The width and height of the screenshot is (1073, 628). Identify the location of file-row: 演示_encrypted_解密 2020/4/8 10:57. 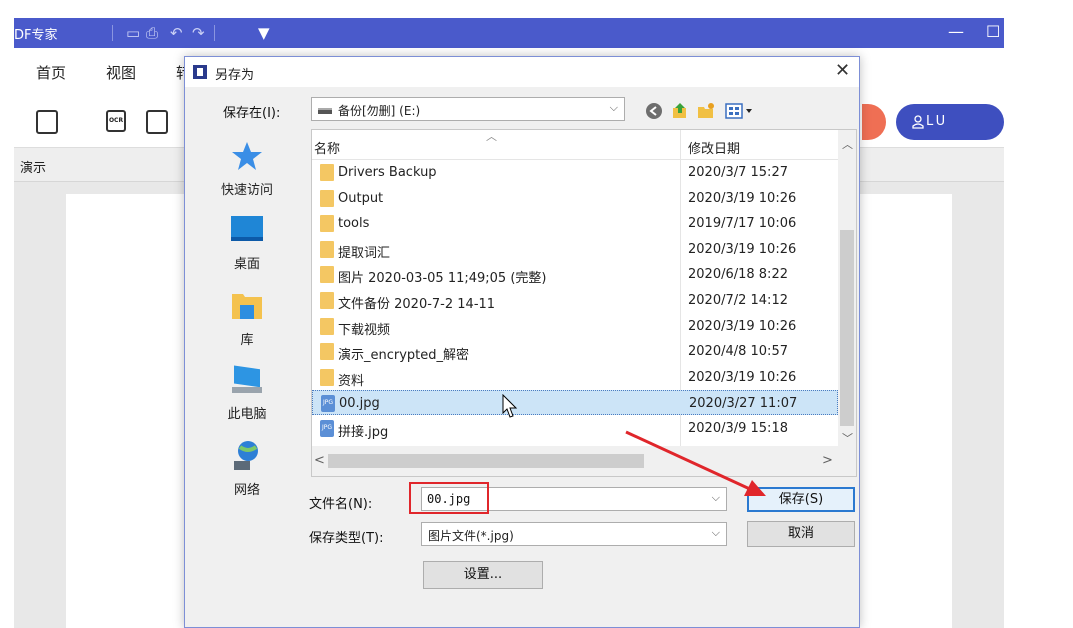
(575, 351).